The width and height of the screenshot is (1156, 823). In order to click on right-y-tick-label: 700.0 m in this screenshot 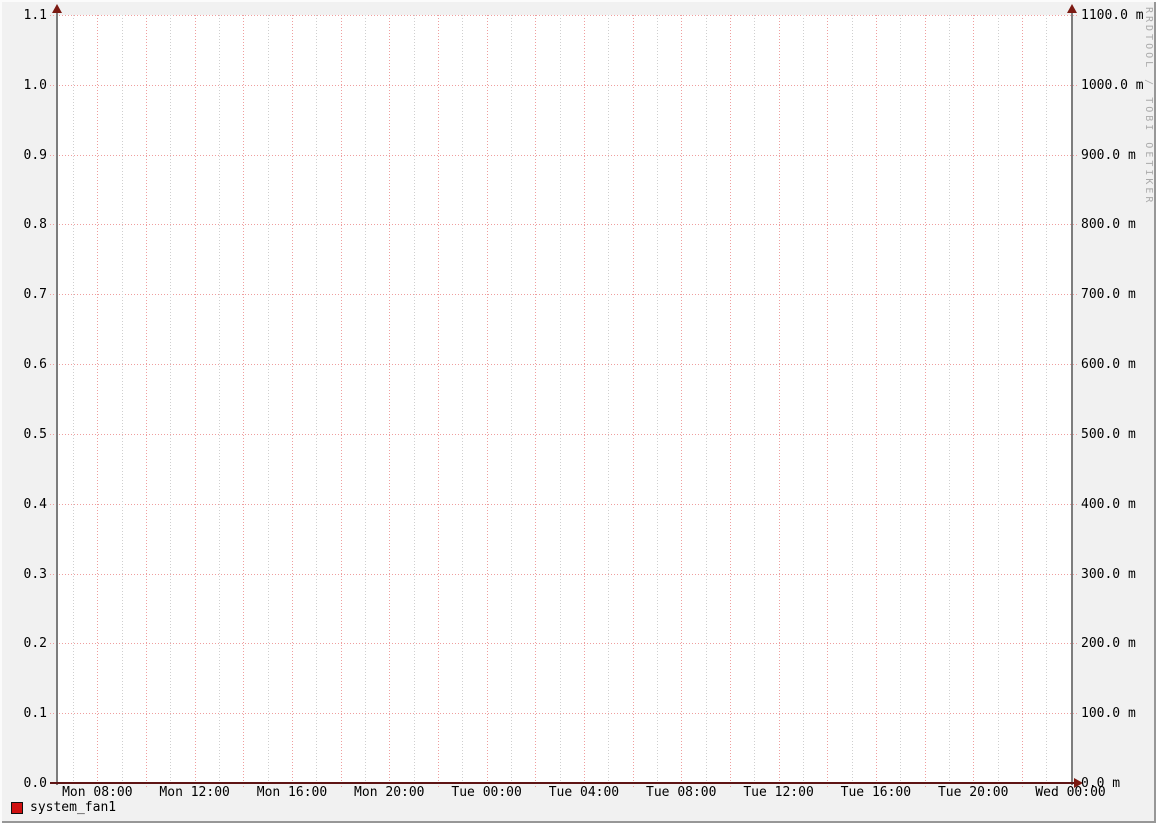, I will do `click(1108, 294)`.